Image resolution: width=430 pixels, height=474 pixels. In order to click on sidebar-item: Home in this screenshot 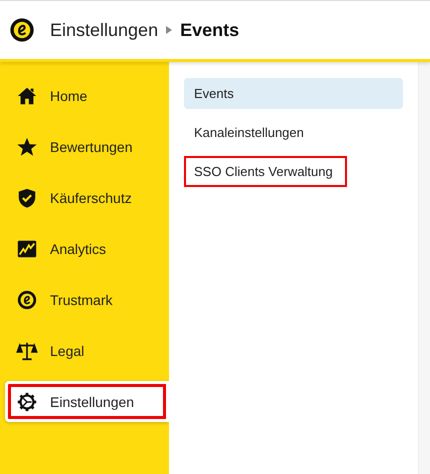, I will do `click(87, 95)`.